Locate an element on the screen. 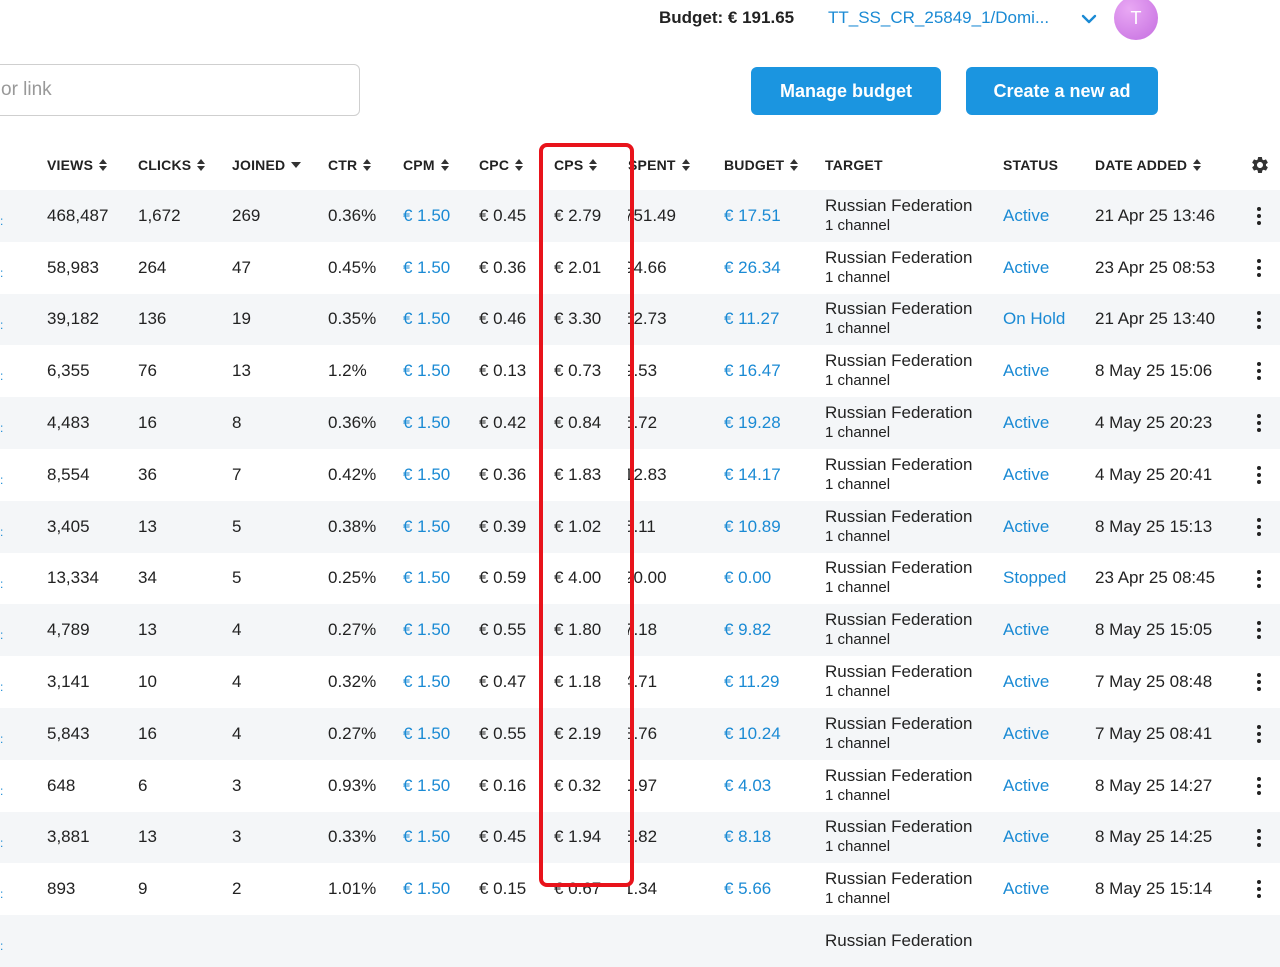  gear-icon is located at coordinates (1260, 165).